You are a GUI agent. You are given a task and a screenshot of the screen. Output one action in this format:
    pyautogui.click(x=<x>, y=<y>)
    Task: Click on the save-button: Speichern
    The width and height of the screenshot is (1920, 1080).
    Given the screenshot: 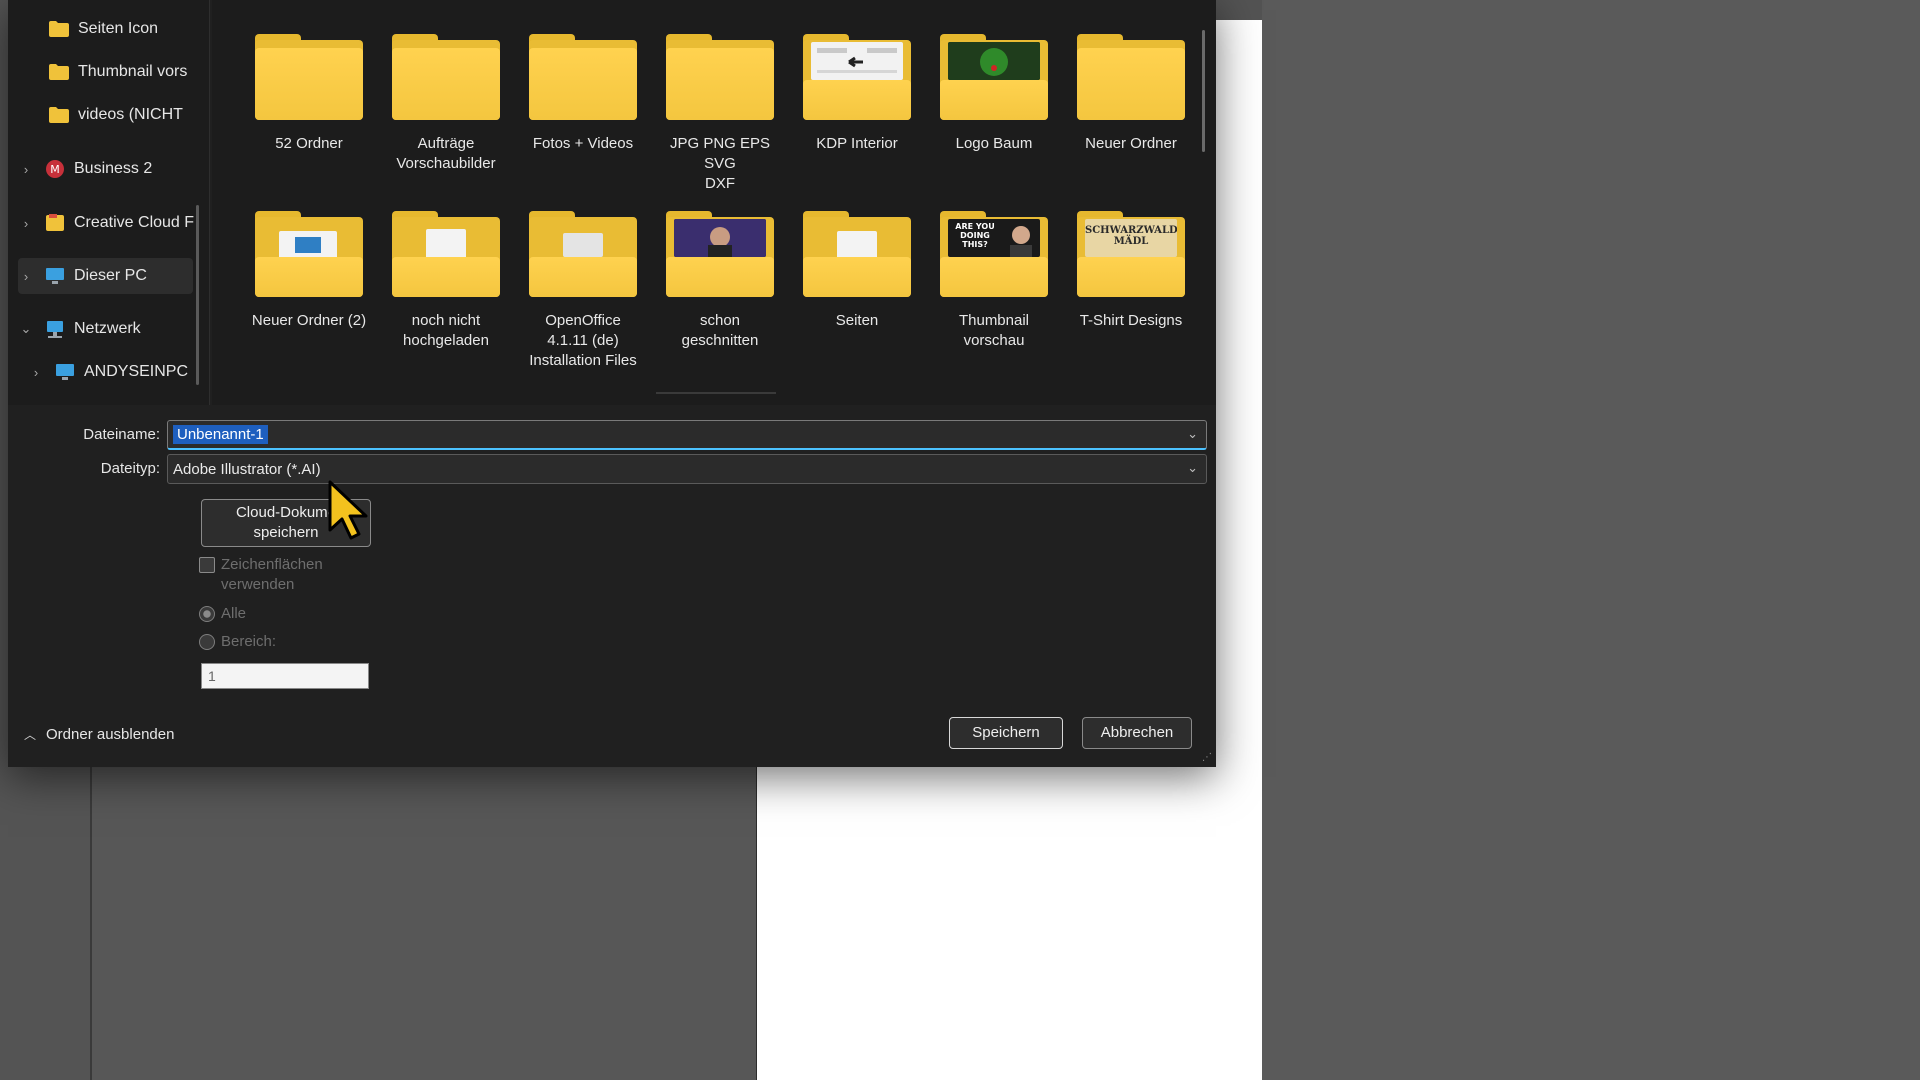 What is the action you would take?
    pyautogui.click(x=1006, y=733)
    